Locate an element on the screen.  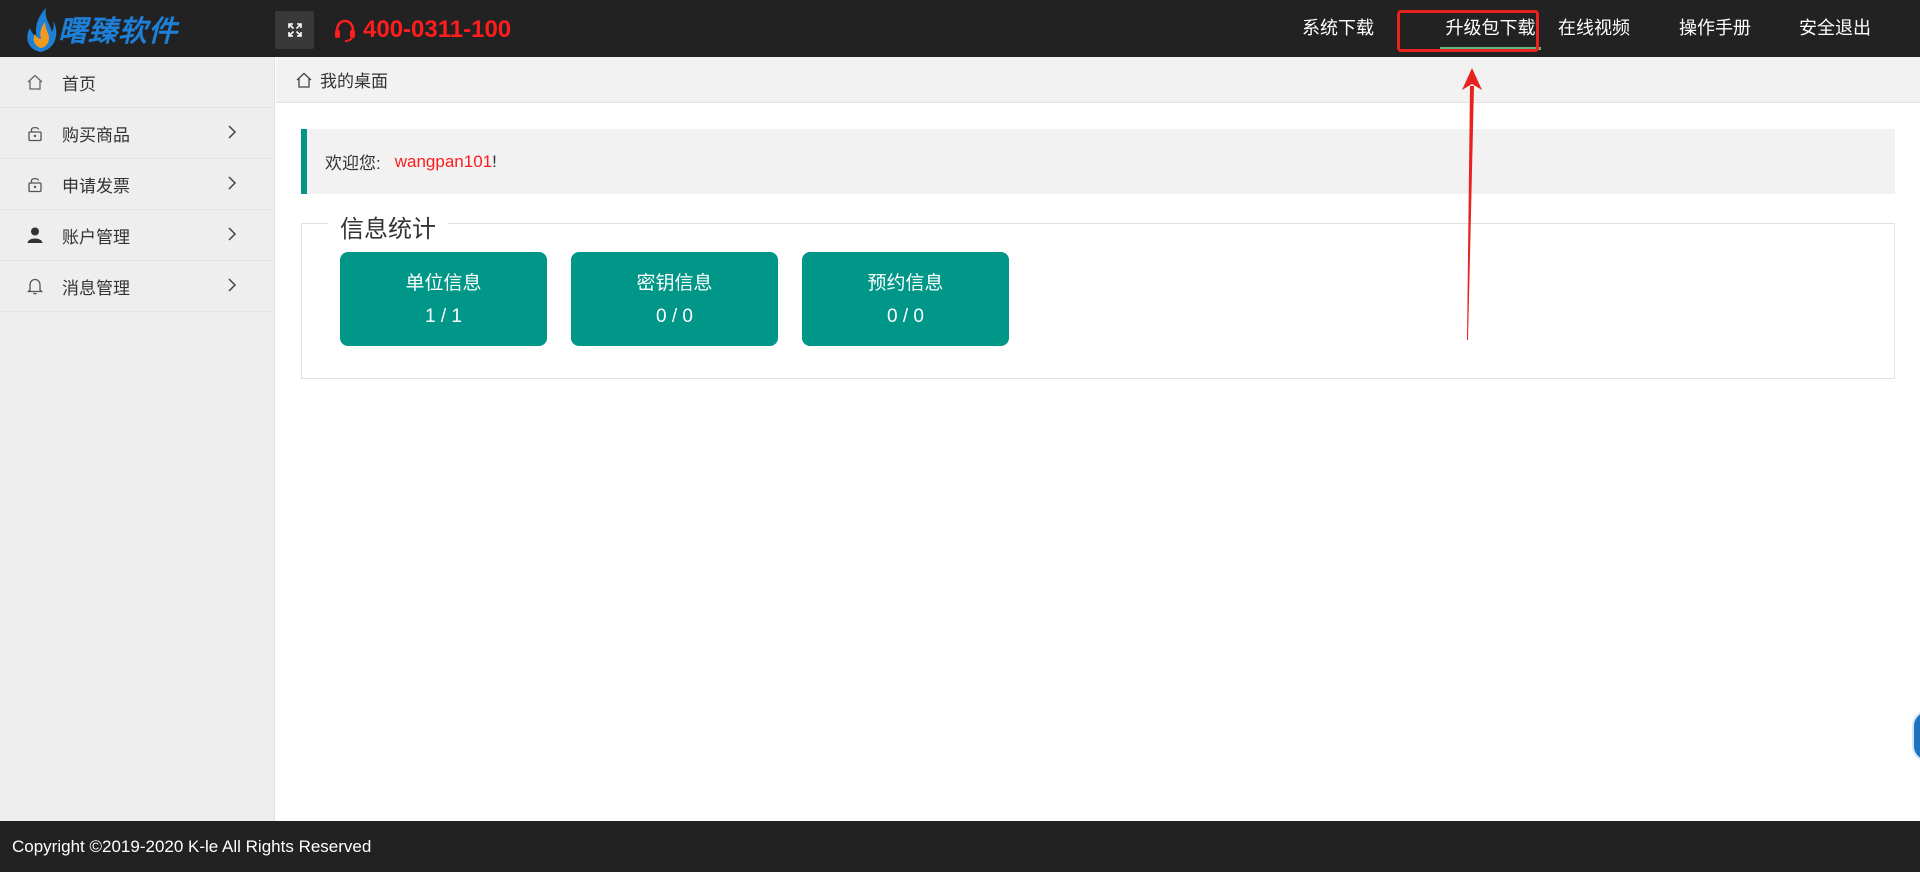
hotline: 400-0311-100 is located at coordinates (422, 30).